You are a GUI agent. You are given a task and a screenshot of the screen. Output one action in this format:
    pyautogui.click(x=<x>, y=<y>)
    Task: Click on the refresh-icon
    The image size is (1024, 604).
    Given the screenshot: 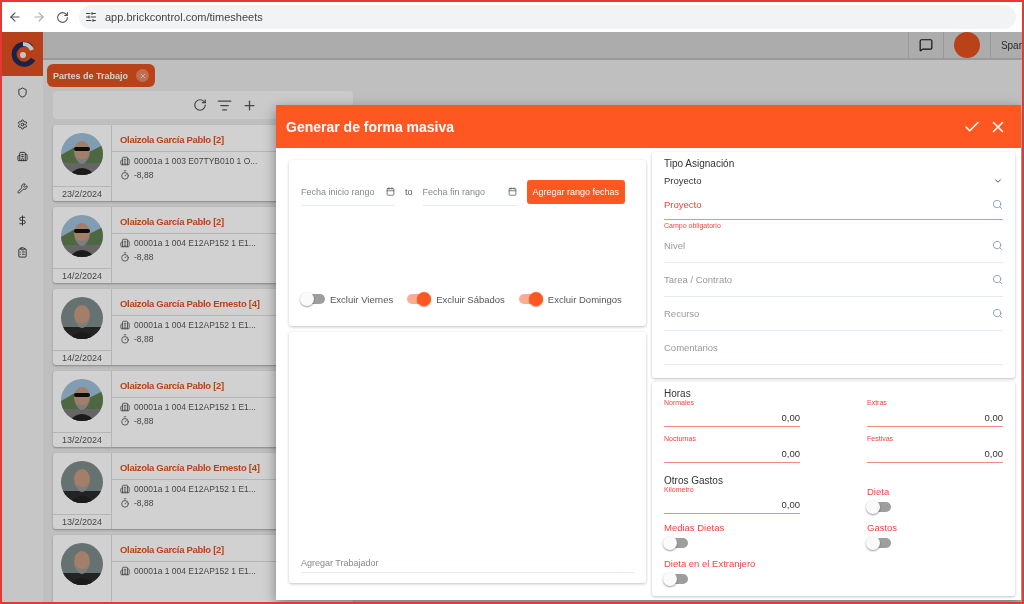 What is the action you would take?
    pyautogui.click(x=200, y=105)
    